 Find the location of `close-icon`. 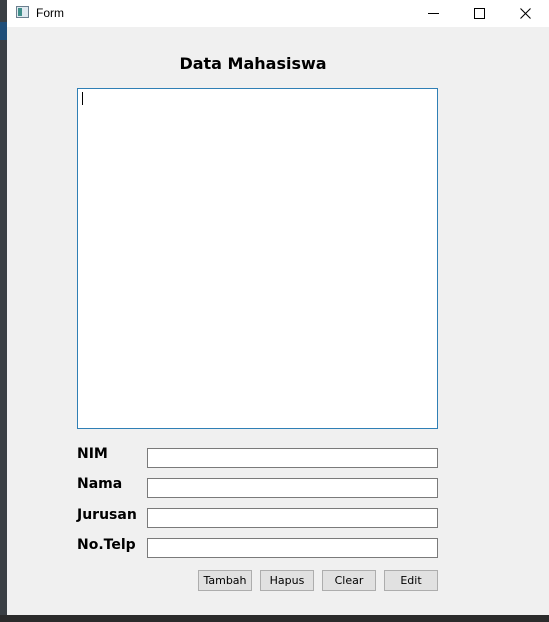

close-icon is located at coordinates (525, 13).